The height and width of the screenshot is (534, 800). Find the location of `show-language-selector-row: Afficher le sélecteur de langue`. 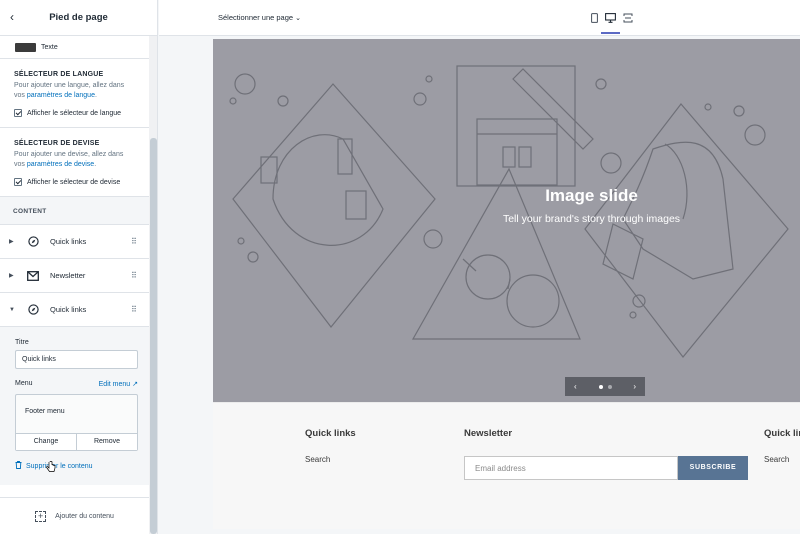

show-language-selector-row: Afficher le sélecteur de langue is located at coordinates (74, 113).